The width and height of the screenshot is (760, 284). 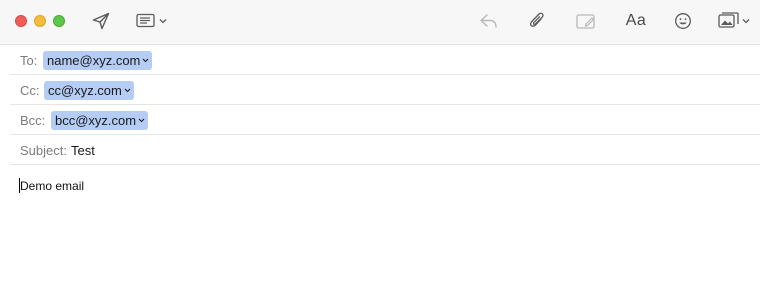 I want to click on format-button: Aa, so click(x=636, y=21).